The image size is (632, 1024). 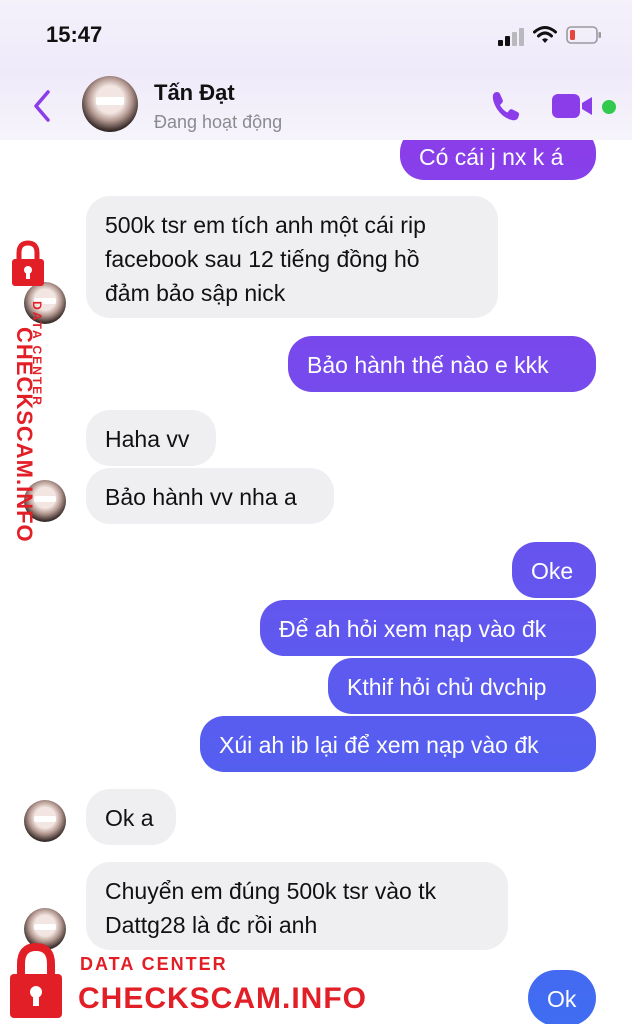 I want to click on watermark-small-text: DATA CENTER, so click(x=154, y=964).